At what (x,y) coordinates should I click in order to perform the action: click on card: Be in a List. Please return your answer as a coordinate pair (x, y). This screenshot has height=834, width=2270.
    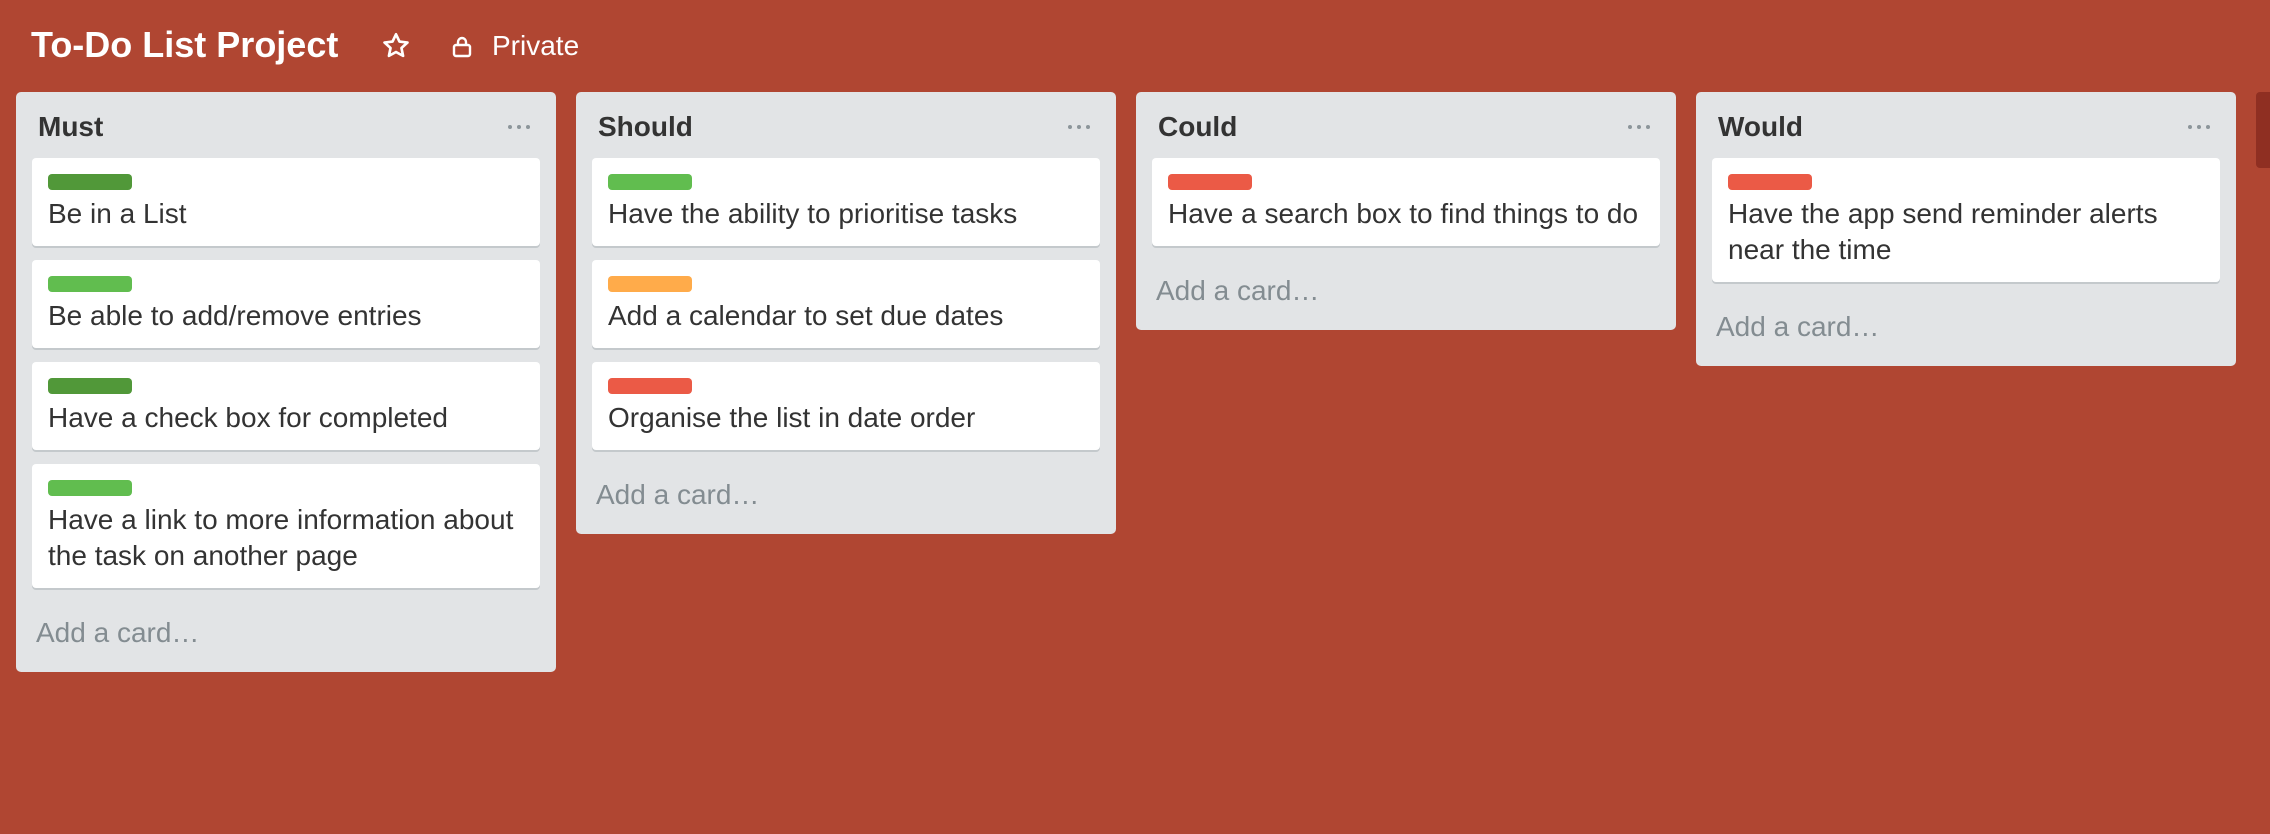
    Looking at the image, I should click on (286, 202).